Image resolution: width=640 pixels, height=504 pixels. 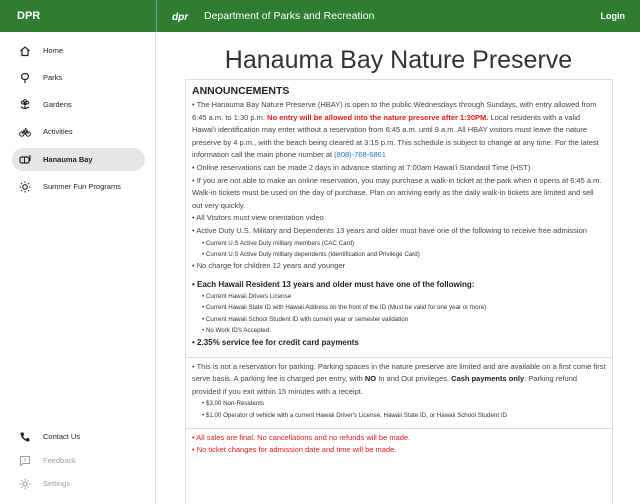 What do you see at coordinates (613, 16) in the screenshot?
I see `login-button: Login` at bounding box center [613, 16].